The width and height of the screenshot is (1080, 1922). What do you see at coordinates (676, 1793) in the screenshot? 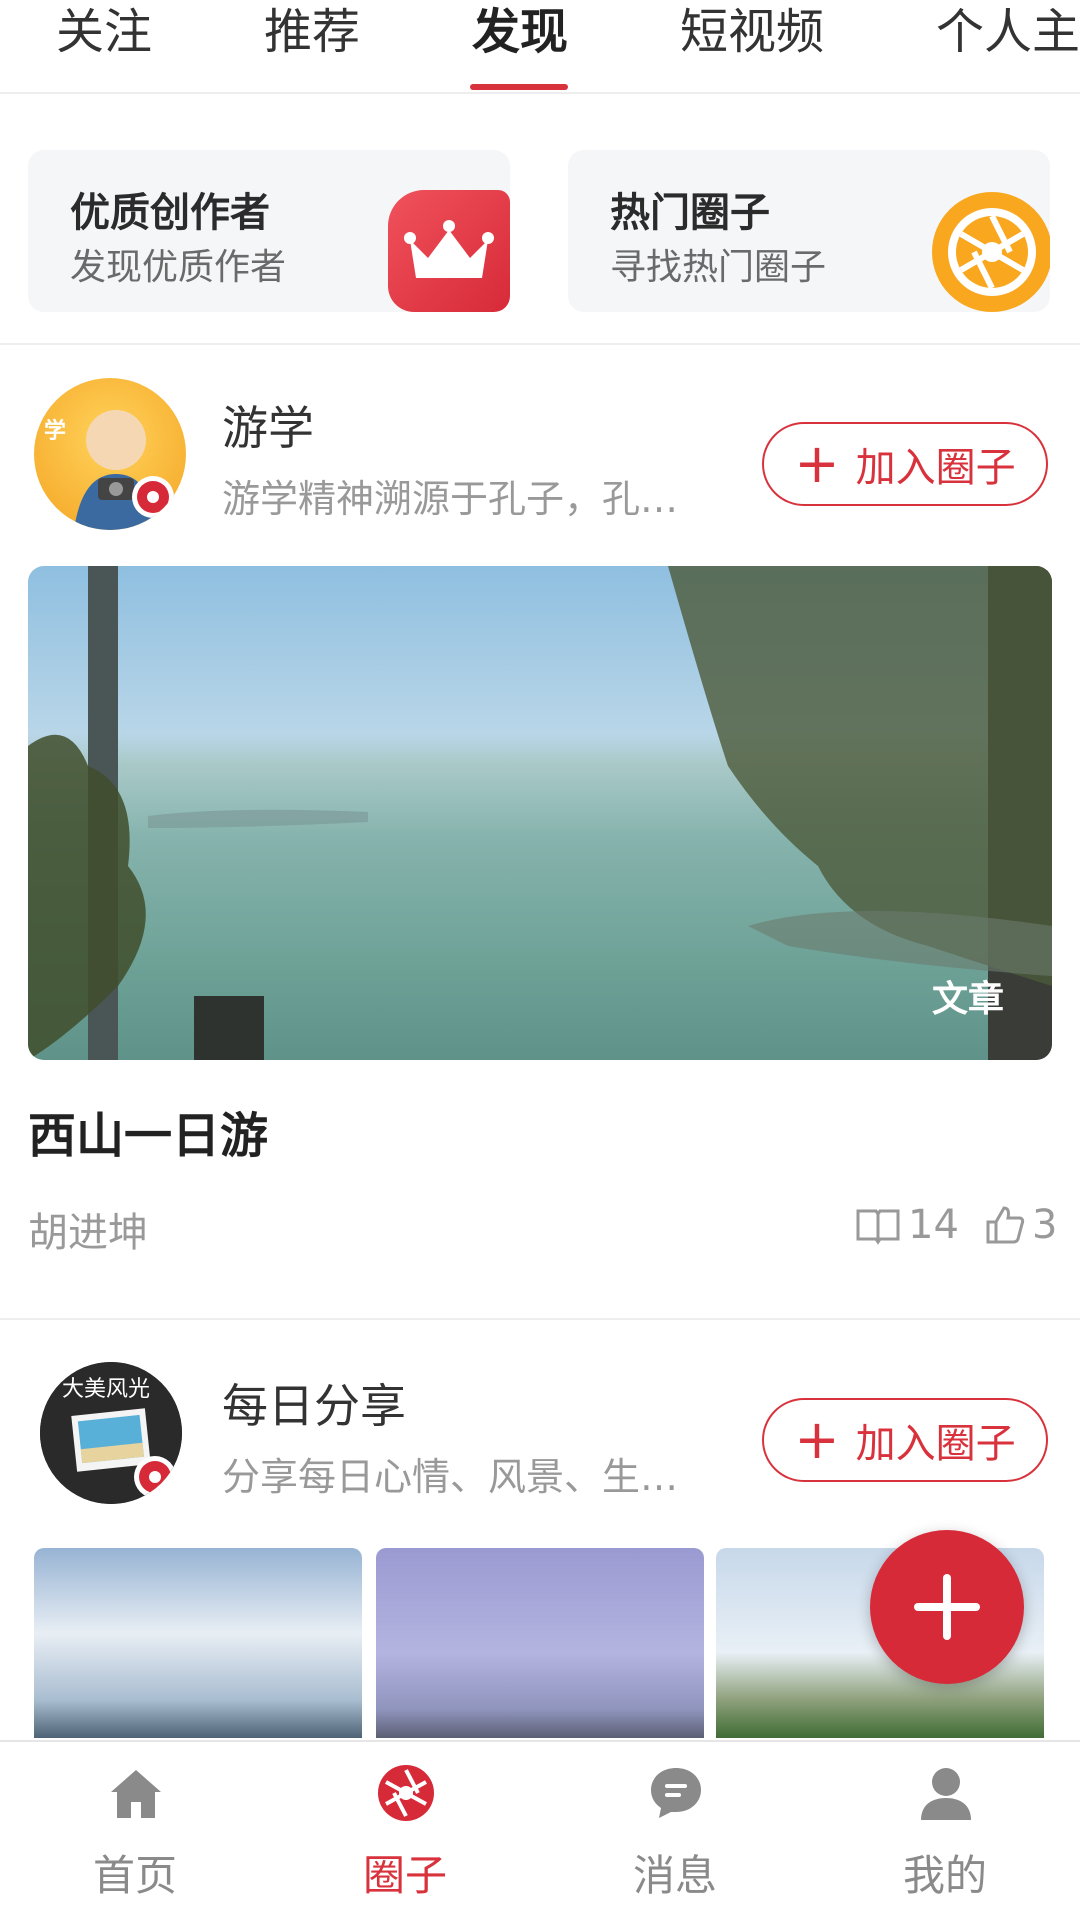
I see `message-icon` at bounding box center [676, 1793].